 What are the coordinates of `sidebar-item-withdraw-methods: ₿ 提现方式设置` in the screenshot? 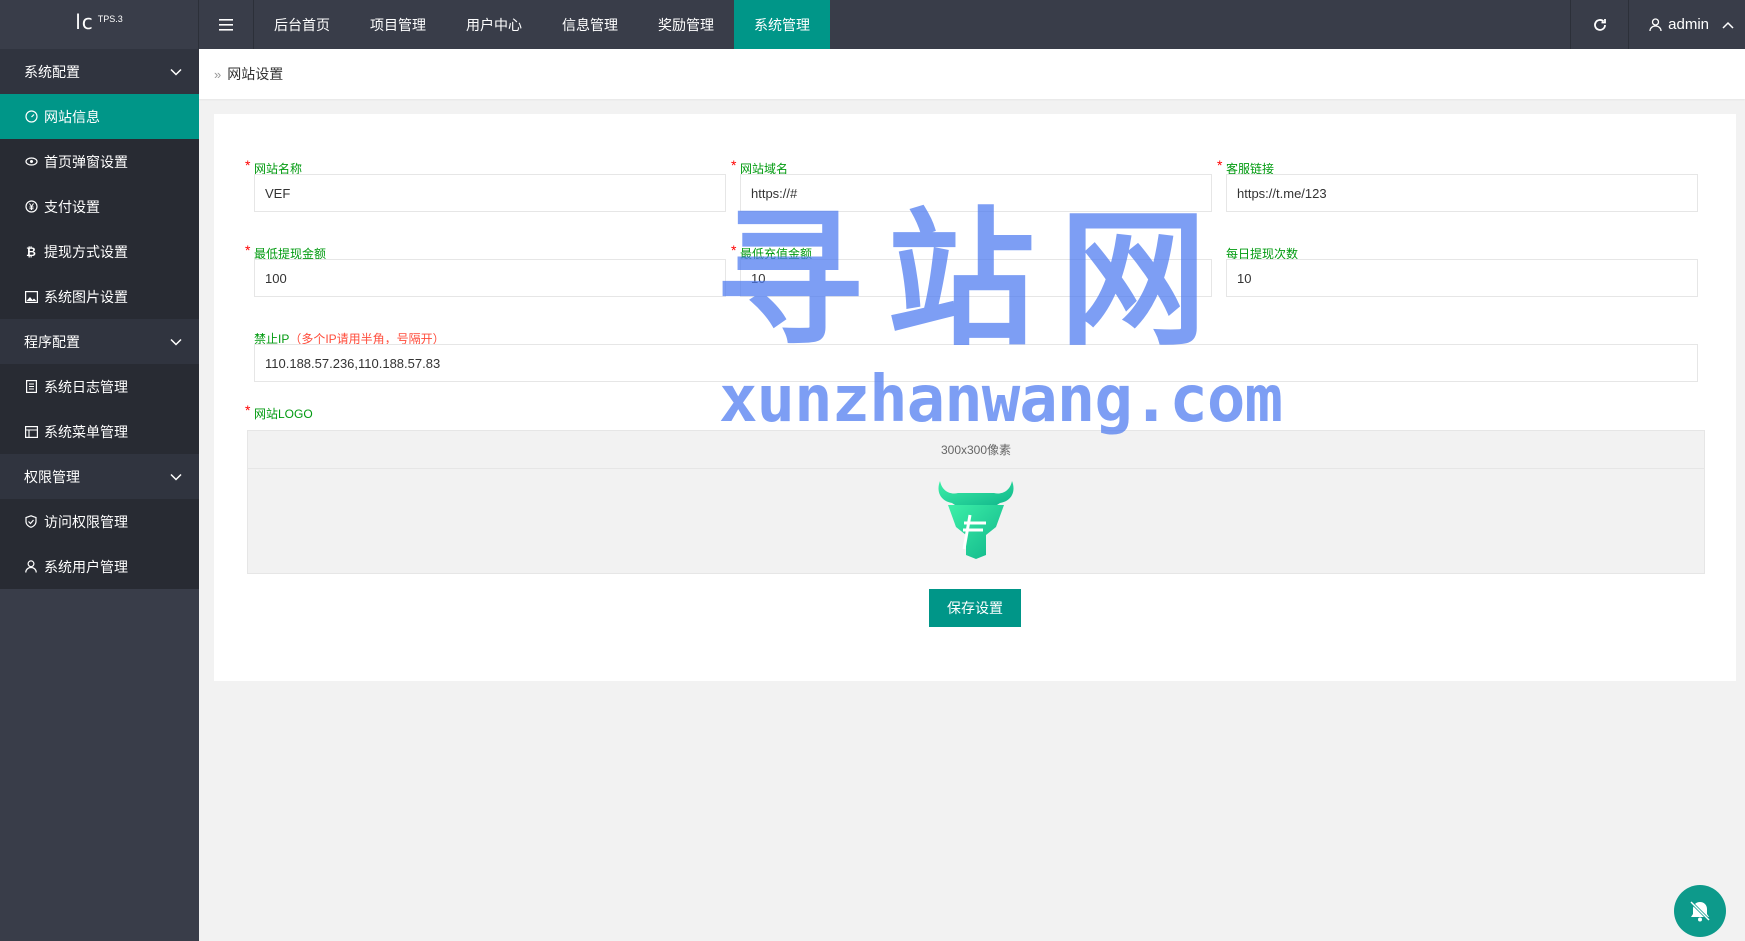 It's located at (99, 251).